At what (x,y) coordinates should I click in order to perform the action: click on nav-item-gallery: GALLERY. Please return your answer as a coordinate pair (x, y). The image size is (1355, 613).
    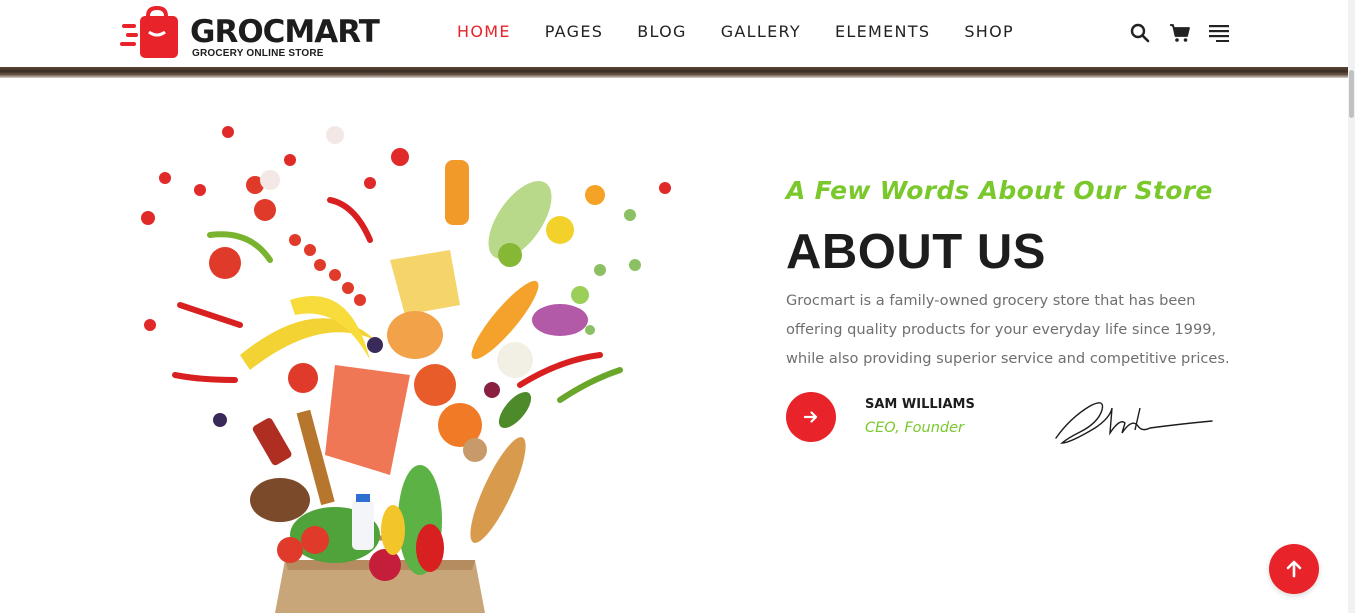
    Looking at the image, I should click on (761, 32).